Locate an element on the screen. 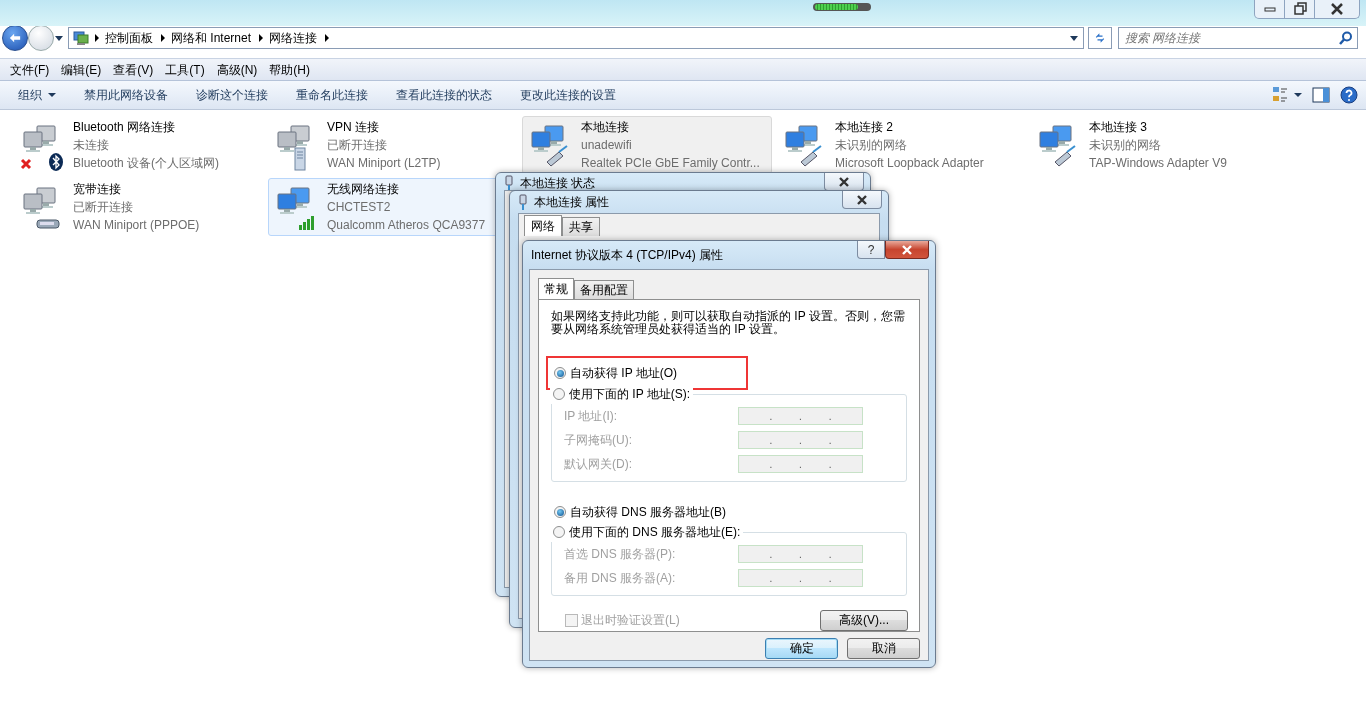 This screenshot has height=716, width=1366. field-label: 首选 DNS 服务器(P): is located at coordinates (620, 554).